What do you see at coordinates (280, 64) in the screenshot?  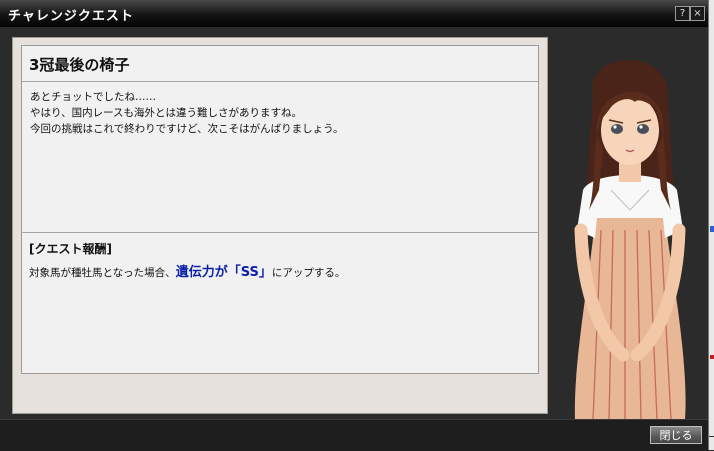 I see `quest-heading: 3冠最後の椅子` at bounding box center [280, 64].